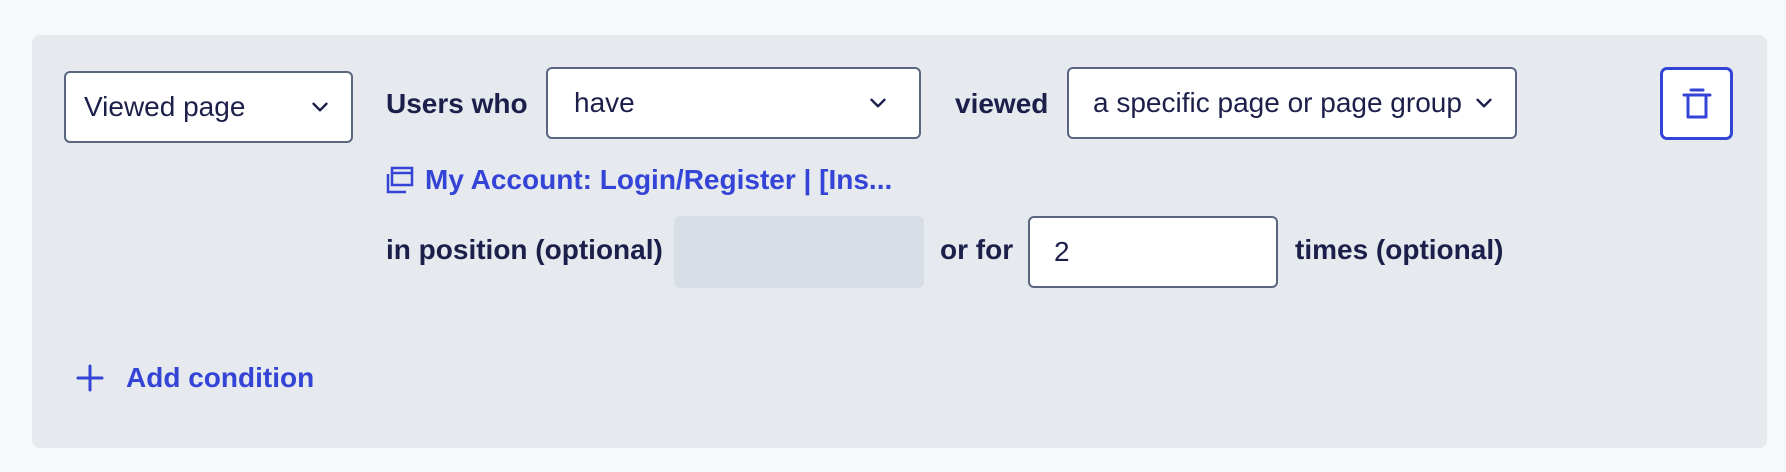  Describe the element at coordinates (400, 180) in the screenshot. I see `page-group-icon` at that location.